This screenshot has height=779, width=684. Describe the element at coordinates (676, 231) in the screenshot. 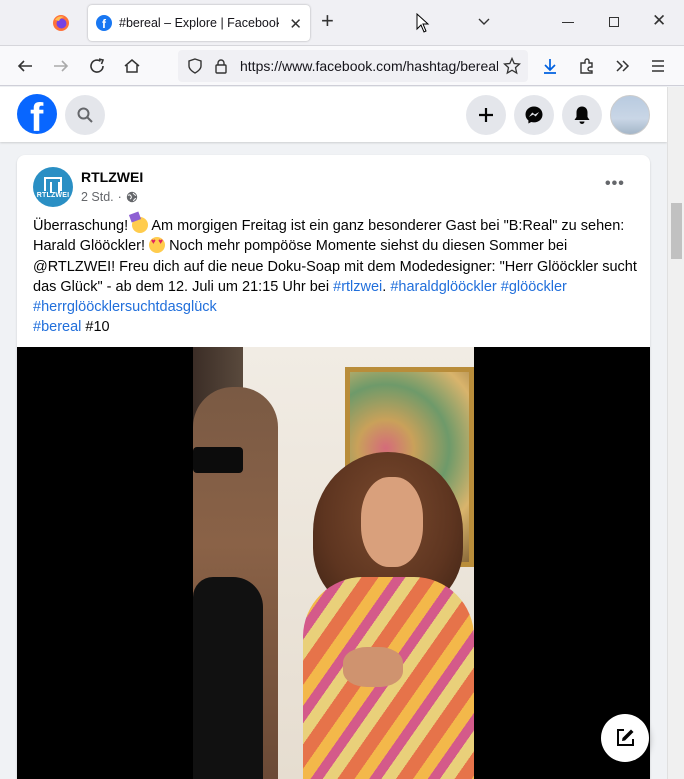

I see `scrollbar-thumb` at that location.